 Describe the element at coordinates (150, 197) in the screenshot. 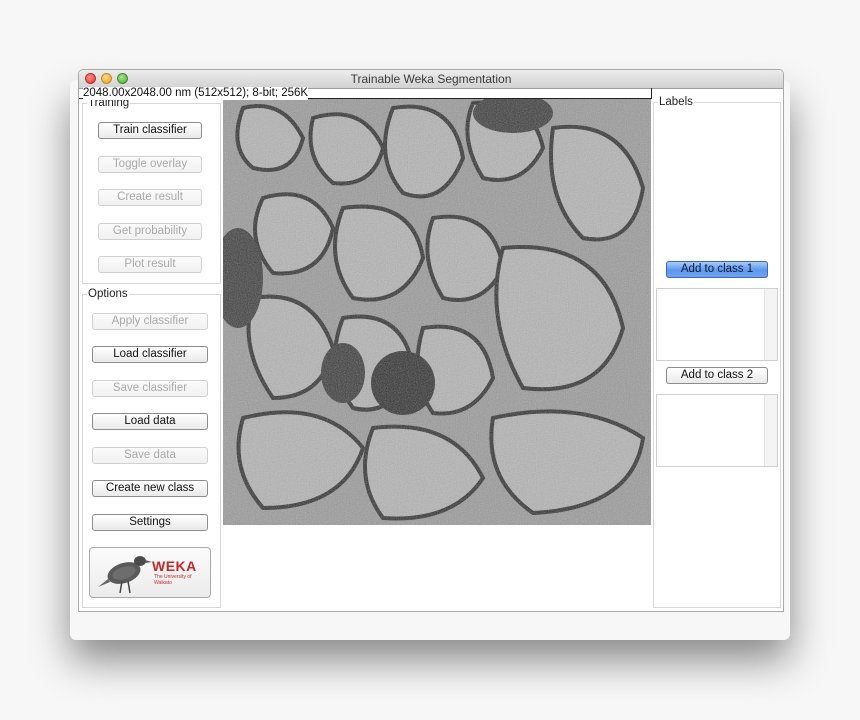

I see `create-result-button: Create result` at that location.